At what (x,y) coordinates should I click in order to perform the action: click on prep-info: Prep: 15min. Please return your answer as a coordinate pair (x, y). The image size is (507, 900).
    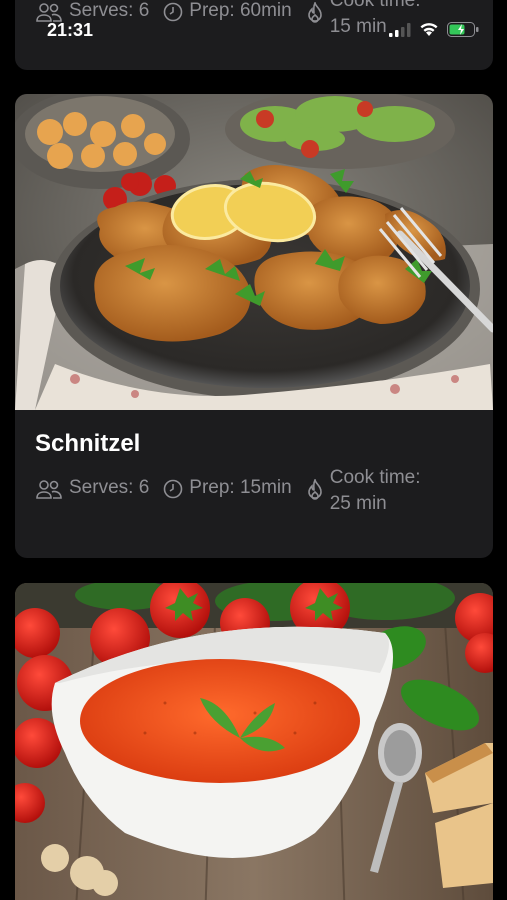
    Looking at the image, I should click on (227, 488).